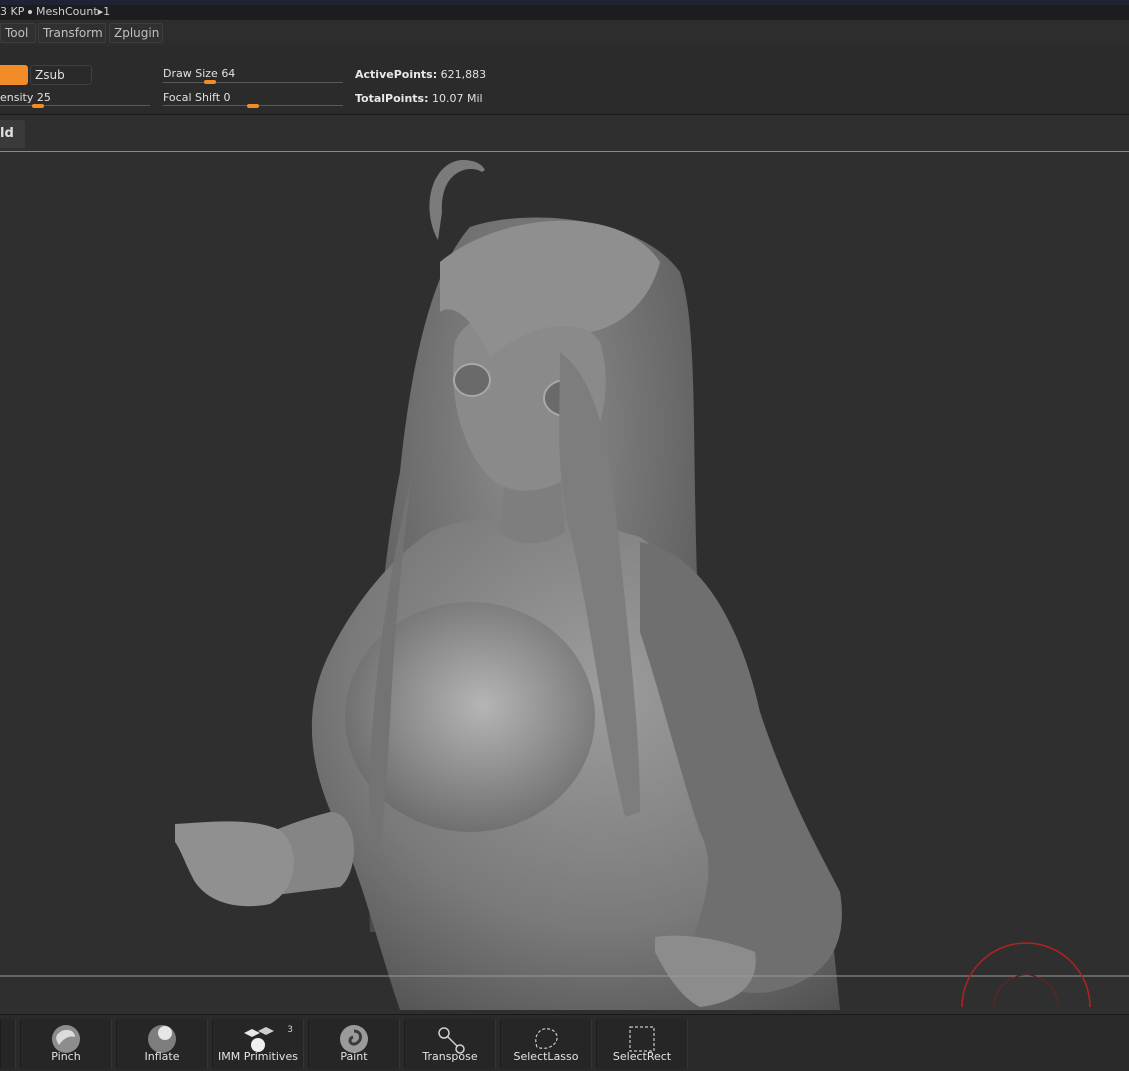  What do you see at coordinates (1026, 991) in the screenshot?
I see `brush-cursor-inner-icon` at bounding box center [1026, 991].